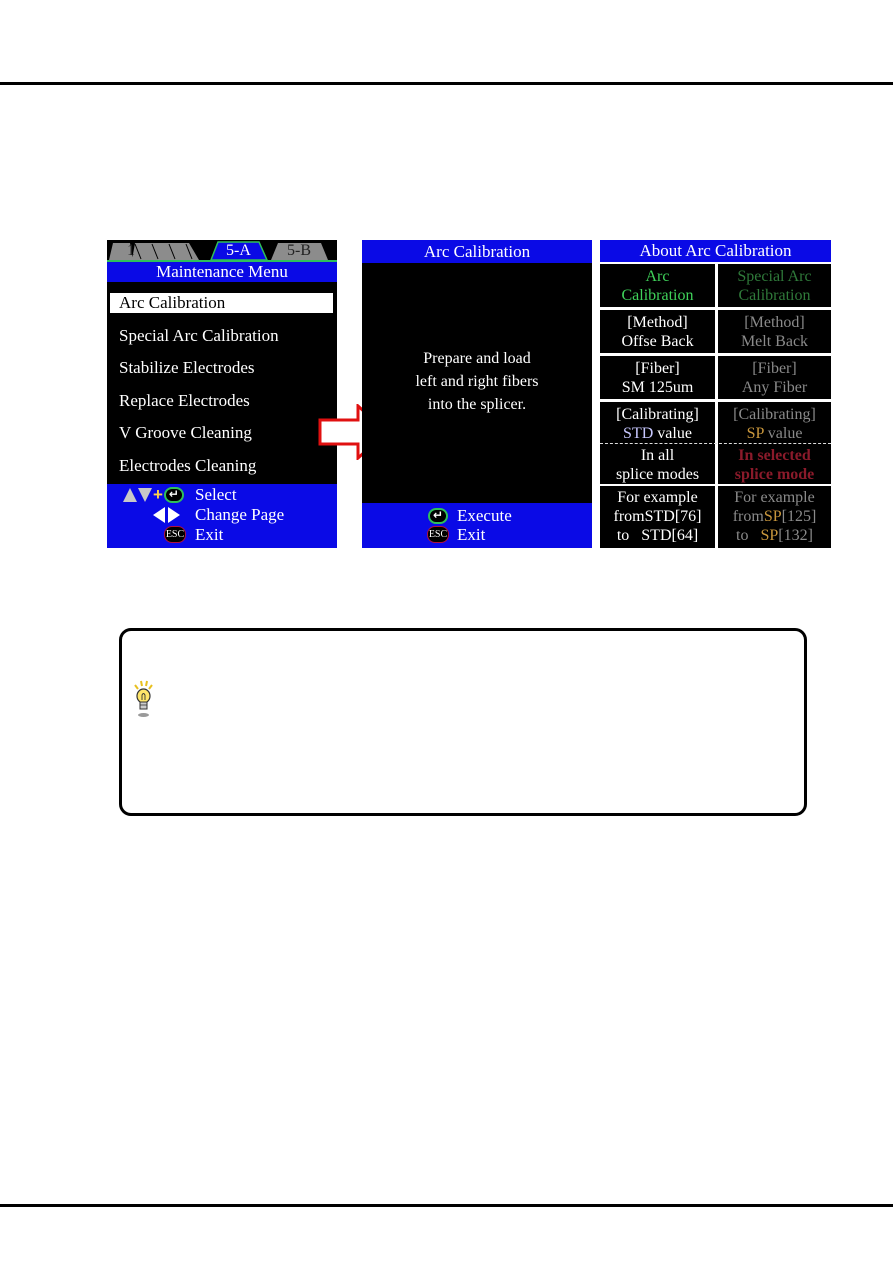 This screenshot has width=893, height=1263. Describe the element at coordinates (774, 377) in the screenshot. I see `cell-fiber-sp: [Fiber] Any Fiber` at that location.